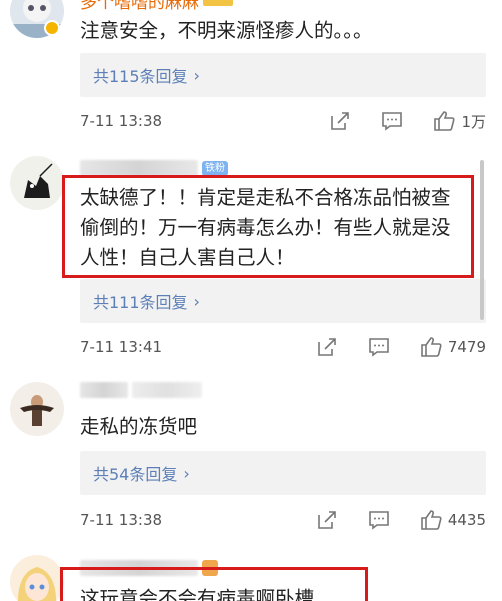 This screenshot has width=502, height=601. I want to click on replies-link: 共111条回复 ›, so click(146, 301).